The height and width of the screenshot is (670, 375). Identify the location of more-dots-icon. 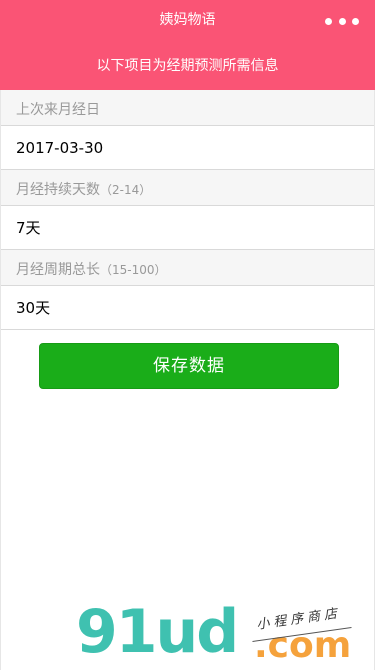
(342, 21).